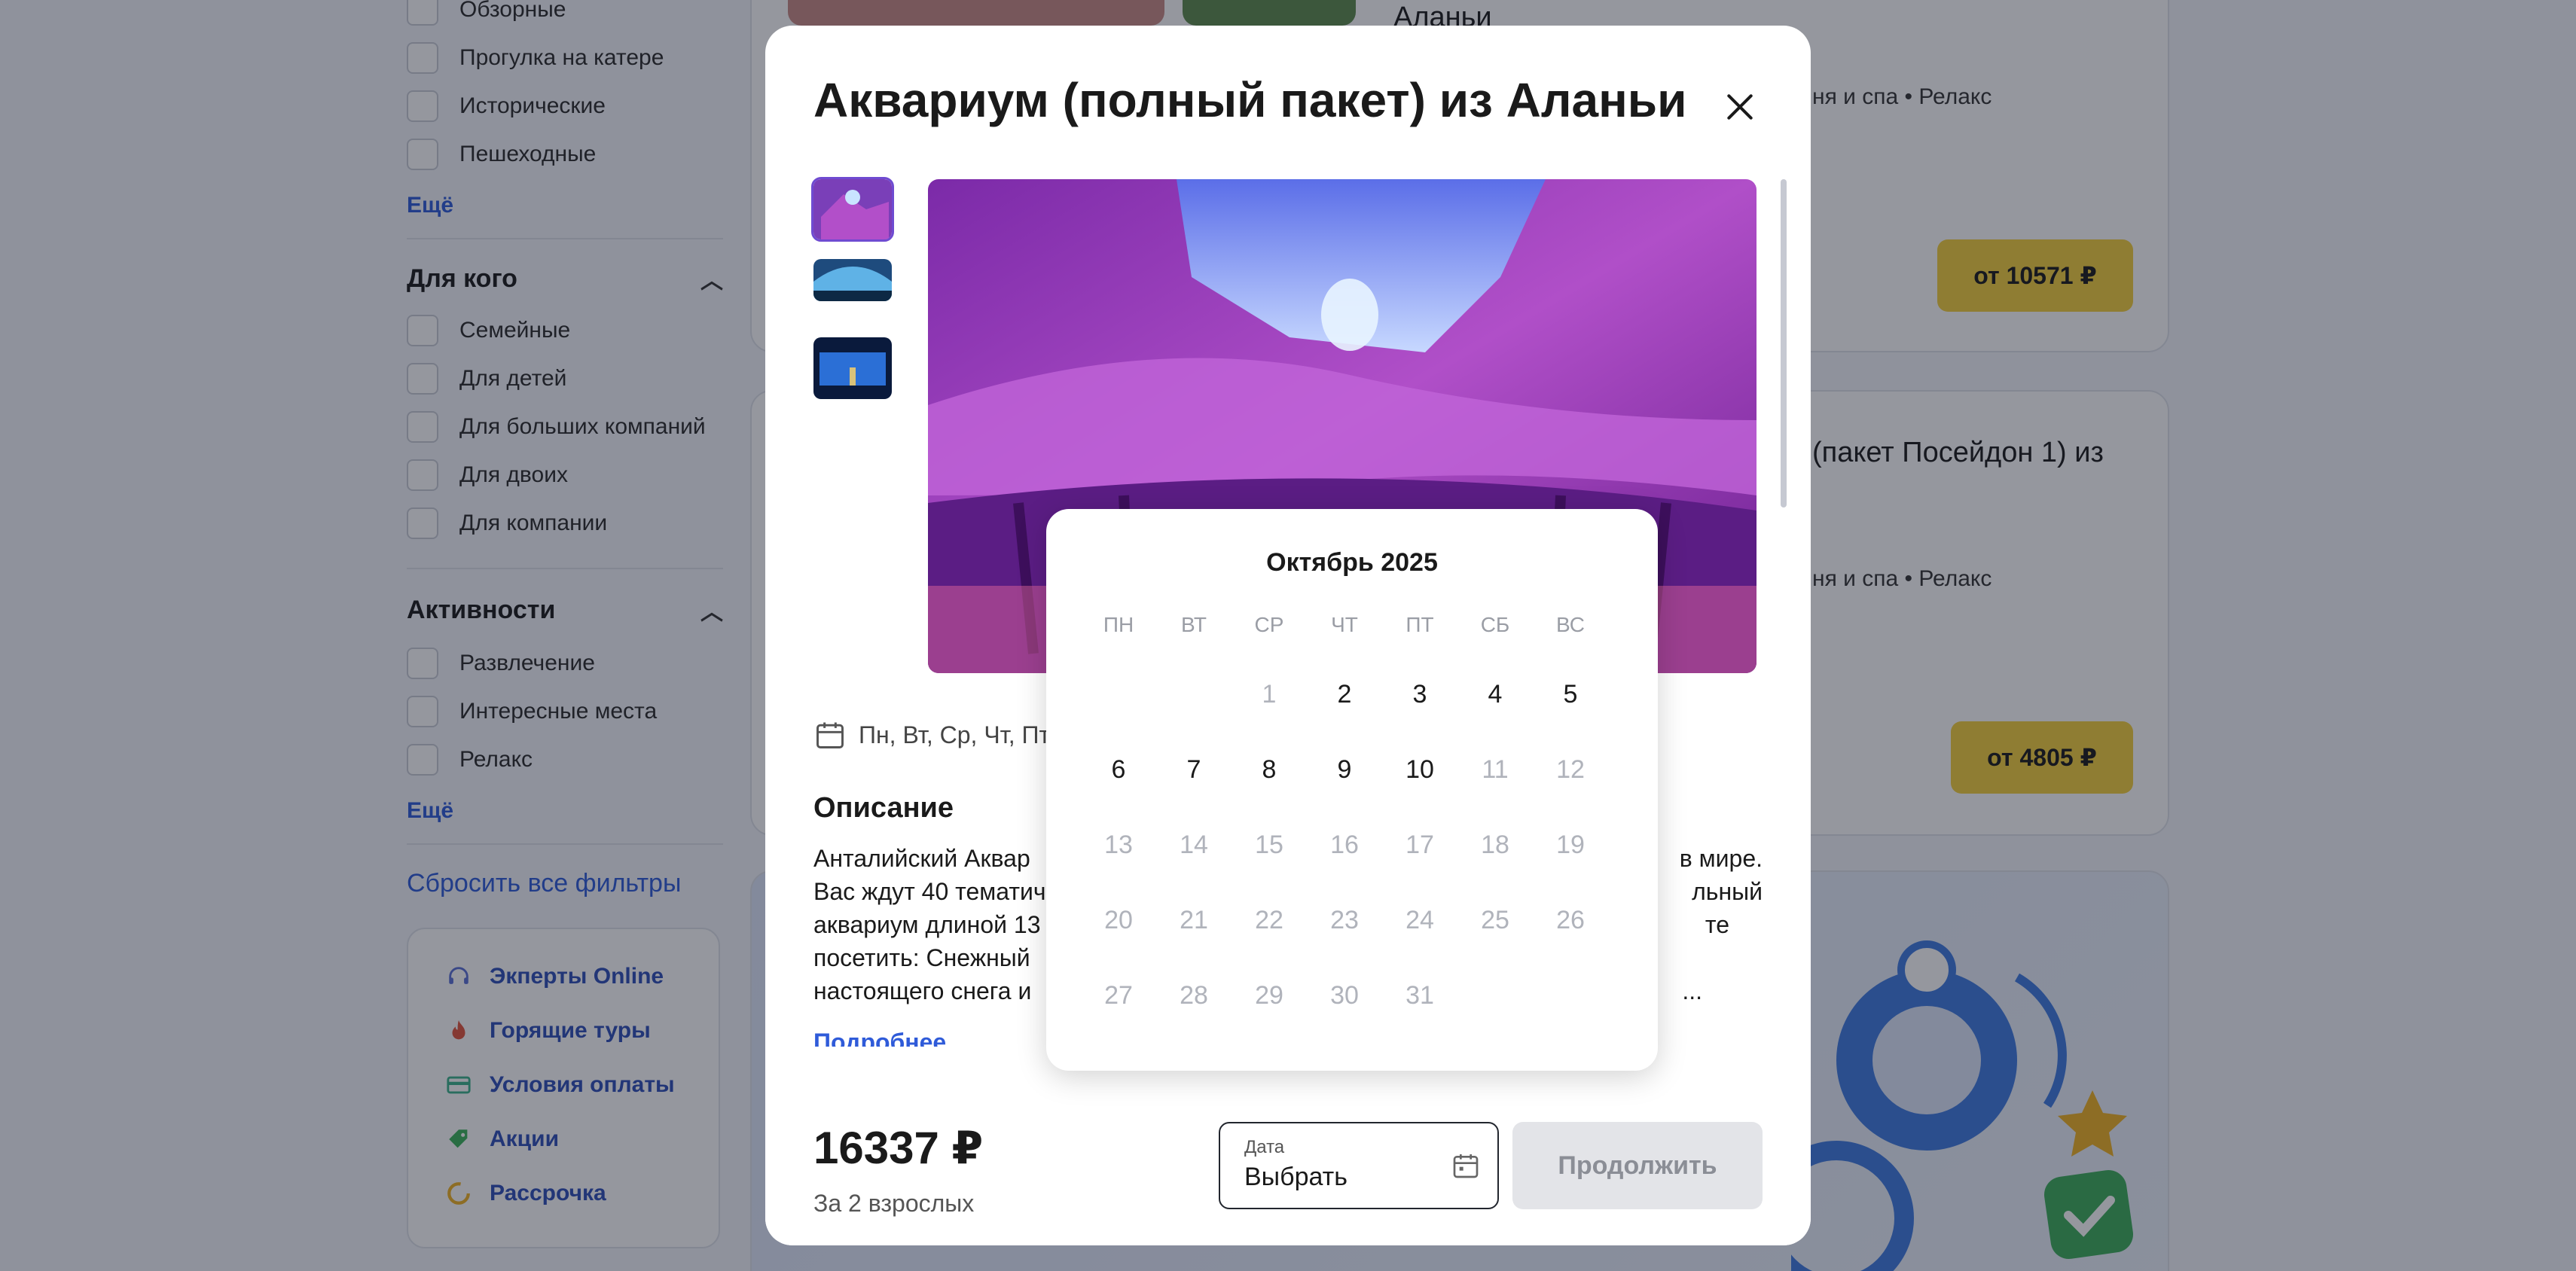  I want to click on calendar-day-available: 9, so click(1345, 769).